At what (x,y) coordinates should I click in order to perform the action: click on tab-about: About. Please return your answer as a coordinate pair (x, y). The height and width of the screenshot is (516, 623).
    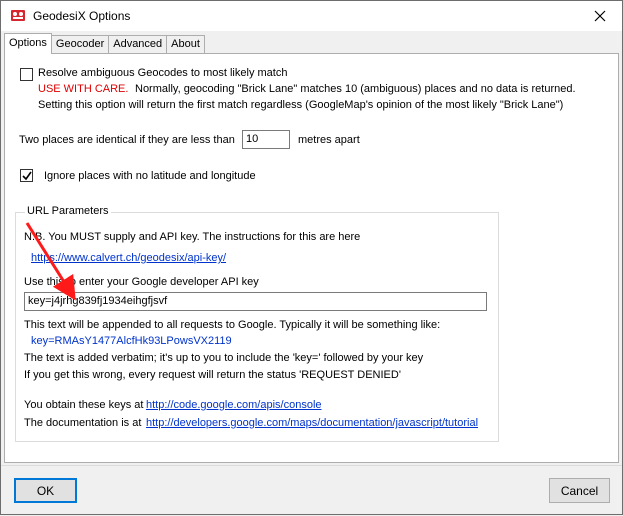
    Looking at the image, I should click on (185, 44).